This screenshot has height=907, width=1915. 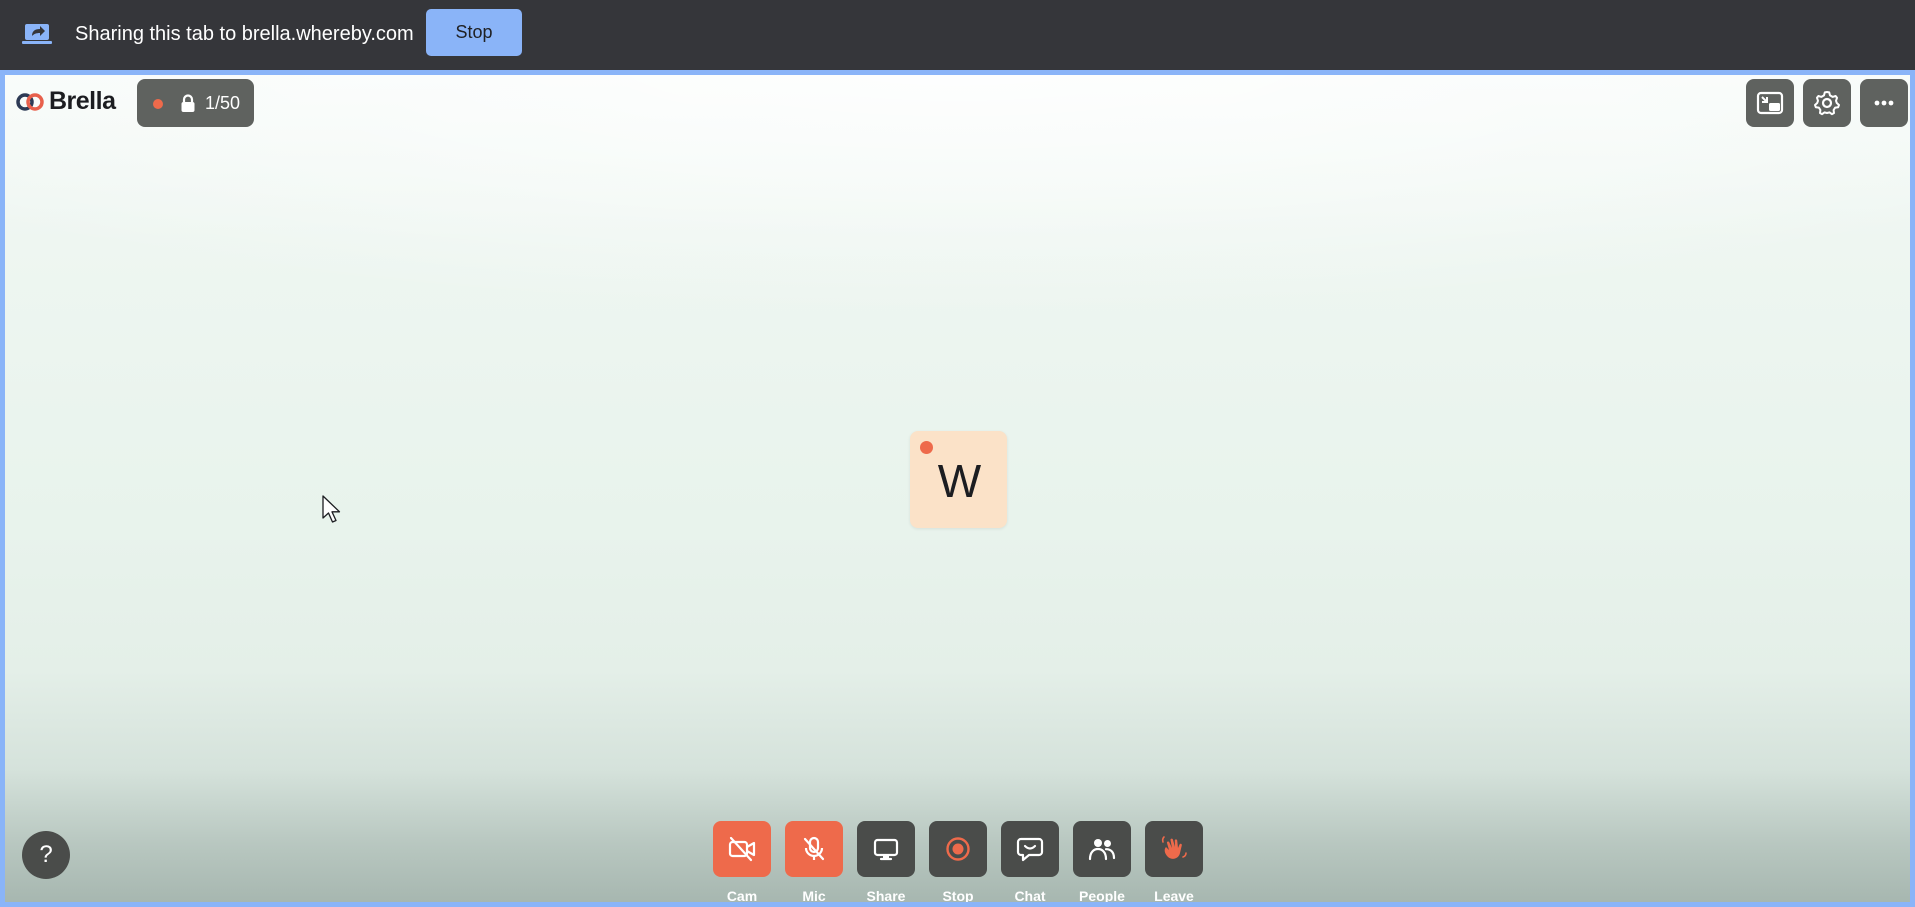 I want to click on people-icon, so click(x=1102, y=850).